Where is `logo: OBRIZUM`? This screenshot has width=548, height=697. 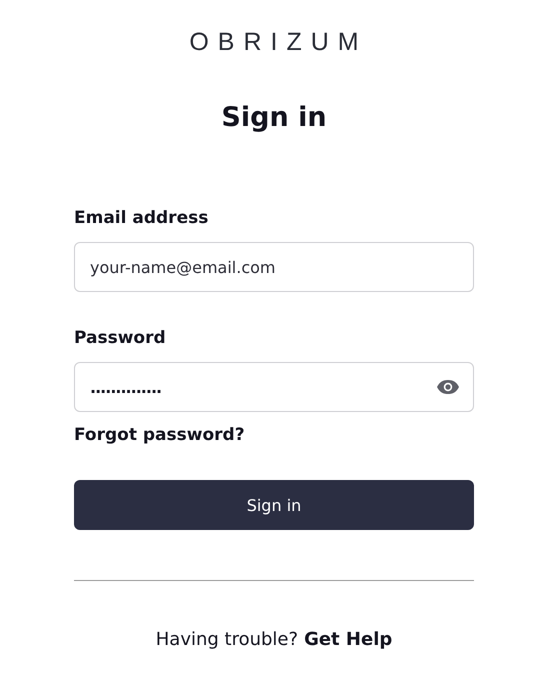
logo: OBRIZUM is located at coordinates (278, 42).